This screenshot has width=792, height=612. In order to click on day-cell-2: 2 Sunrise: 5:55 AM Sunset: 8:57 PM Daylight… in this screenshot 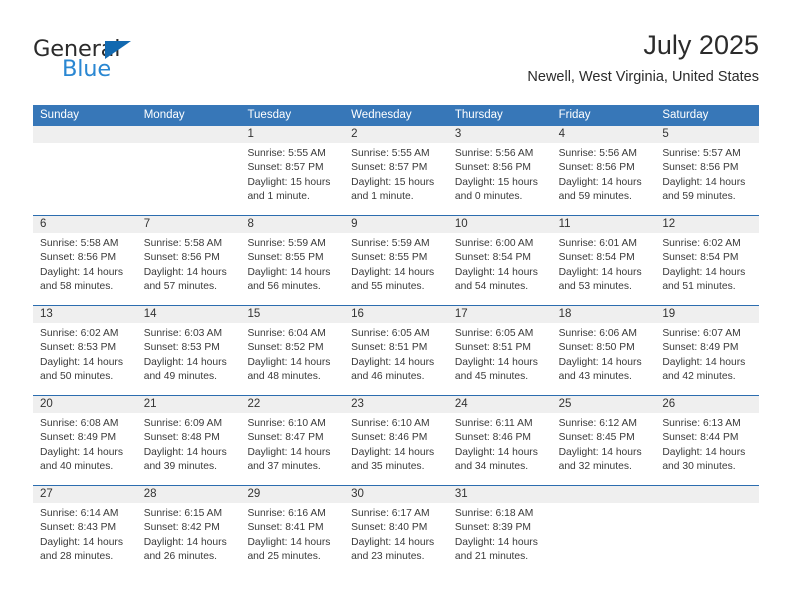, I will do `click(396, 170)`.